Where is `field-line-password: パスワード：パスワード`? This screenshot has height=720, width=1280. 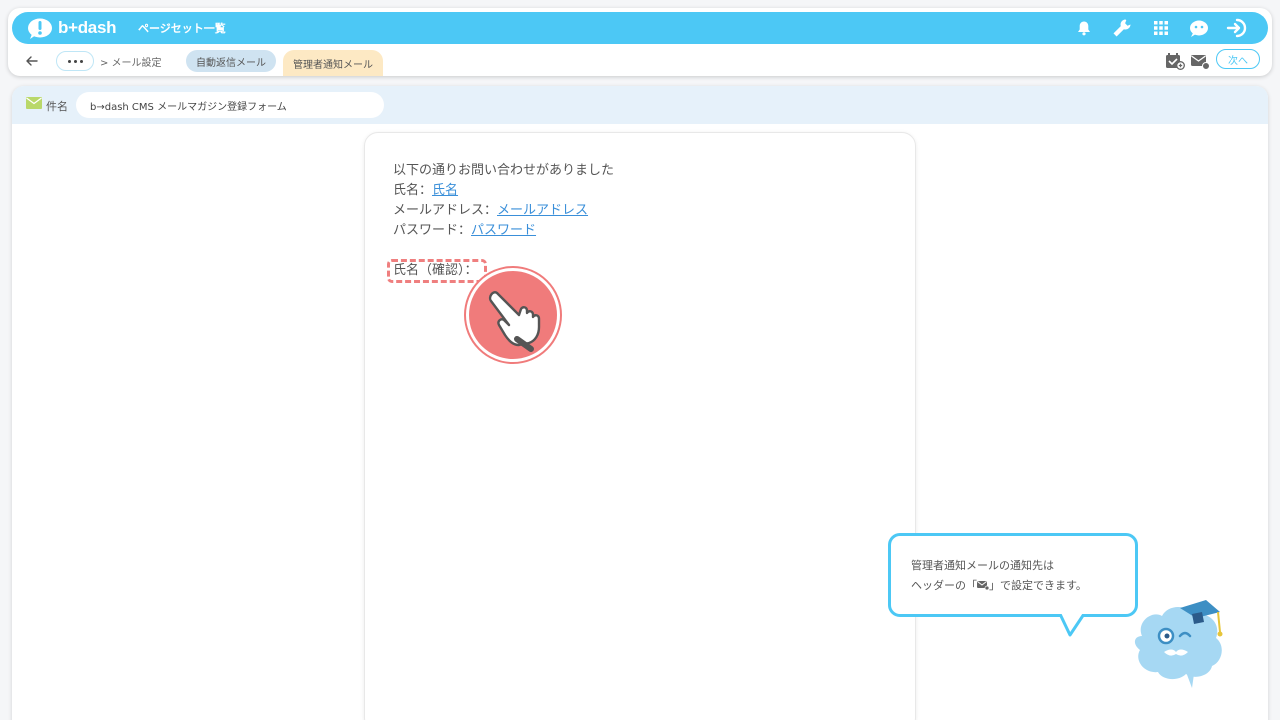
field-line-password: パスワード：パスワード is located at coordinates (503, 231).